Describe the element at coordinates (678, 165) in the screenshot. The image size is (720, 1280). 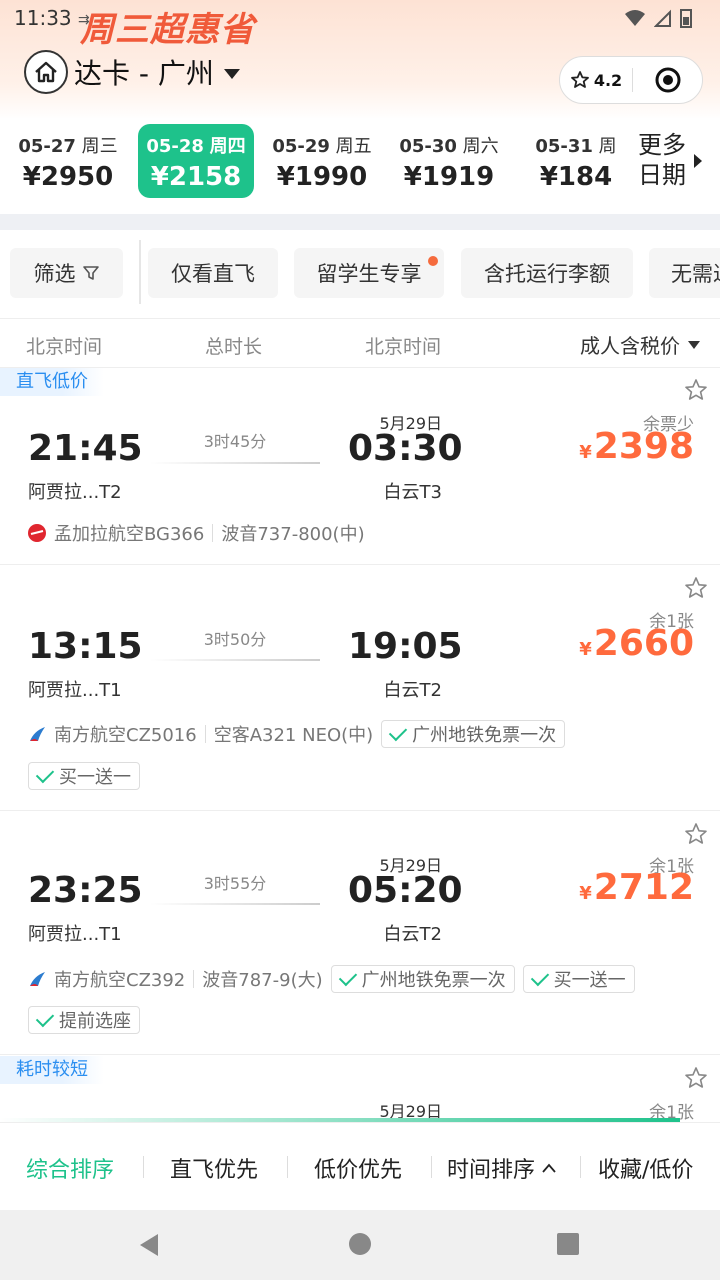
I see `more-dates-button: 更多 日期` at that location.